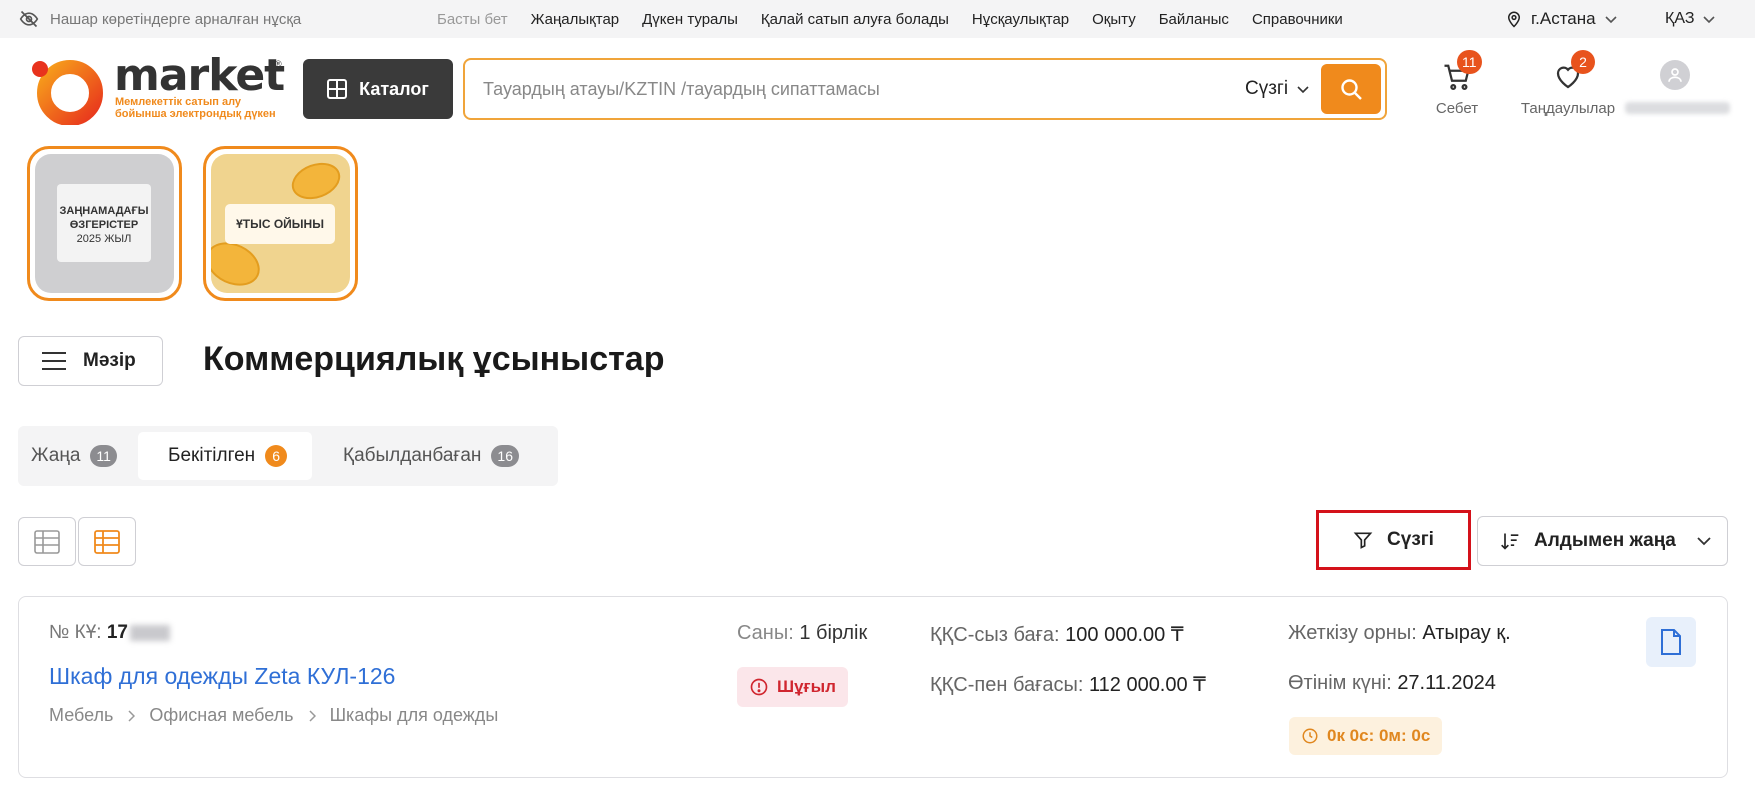  Describe the element at coordinates (176, 19) in the screenshot. I see `accessibility-label: Нашар көретіндерге арналған нұсқа` at that location.